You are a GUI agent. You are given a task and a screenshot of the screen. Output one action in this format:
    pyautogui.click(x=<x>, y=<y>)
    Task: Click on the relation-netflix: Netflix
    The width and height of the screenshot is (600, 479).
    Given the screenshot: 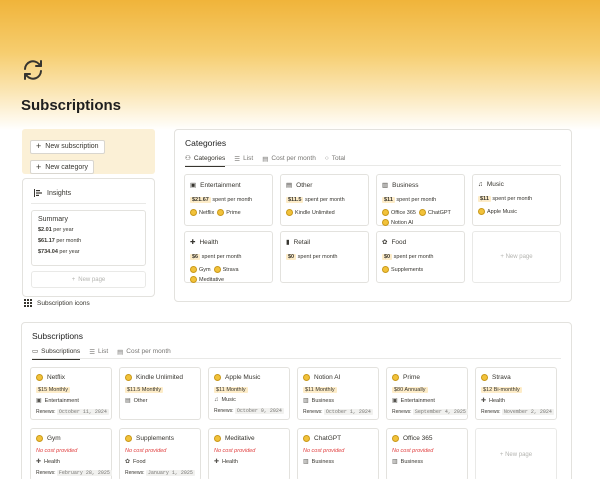 What is the action you would take?
    pyautogui.click(x=202, y=212)
    